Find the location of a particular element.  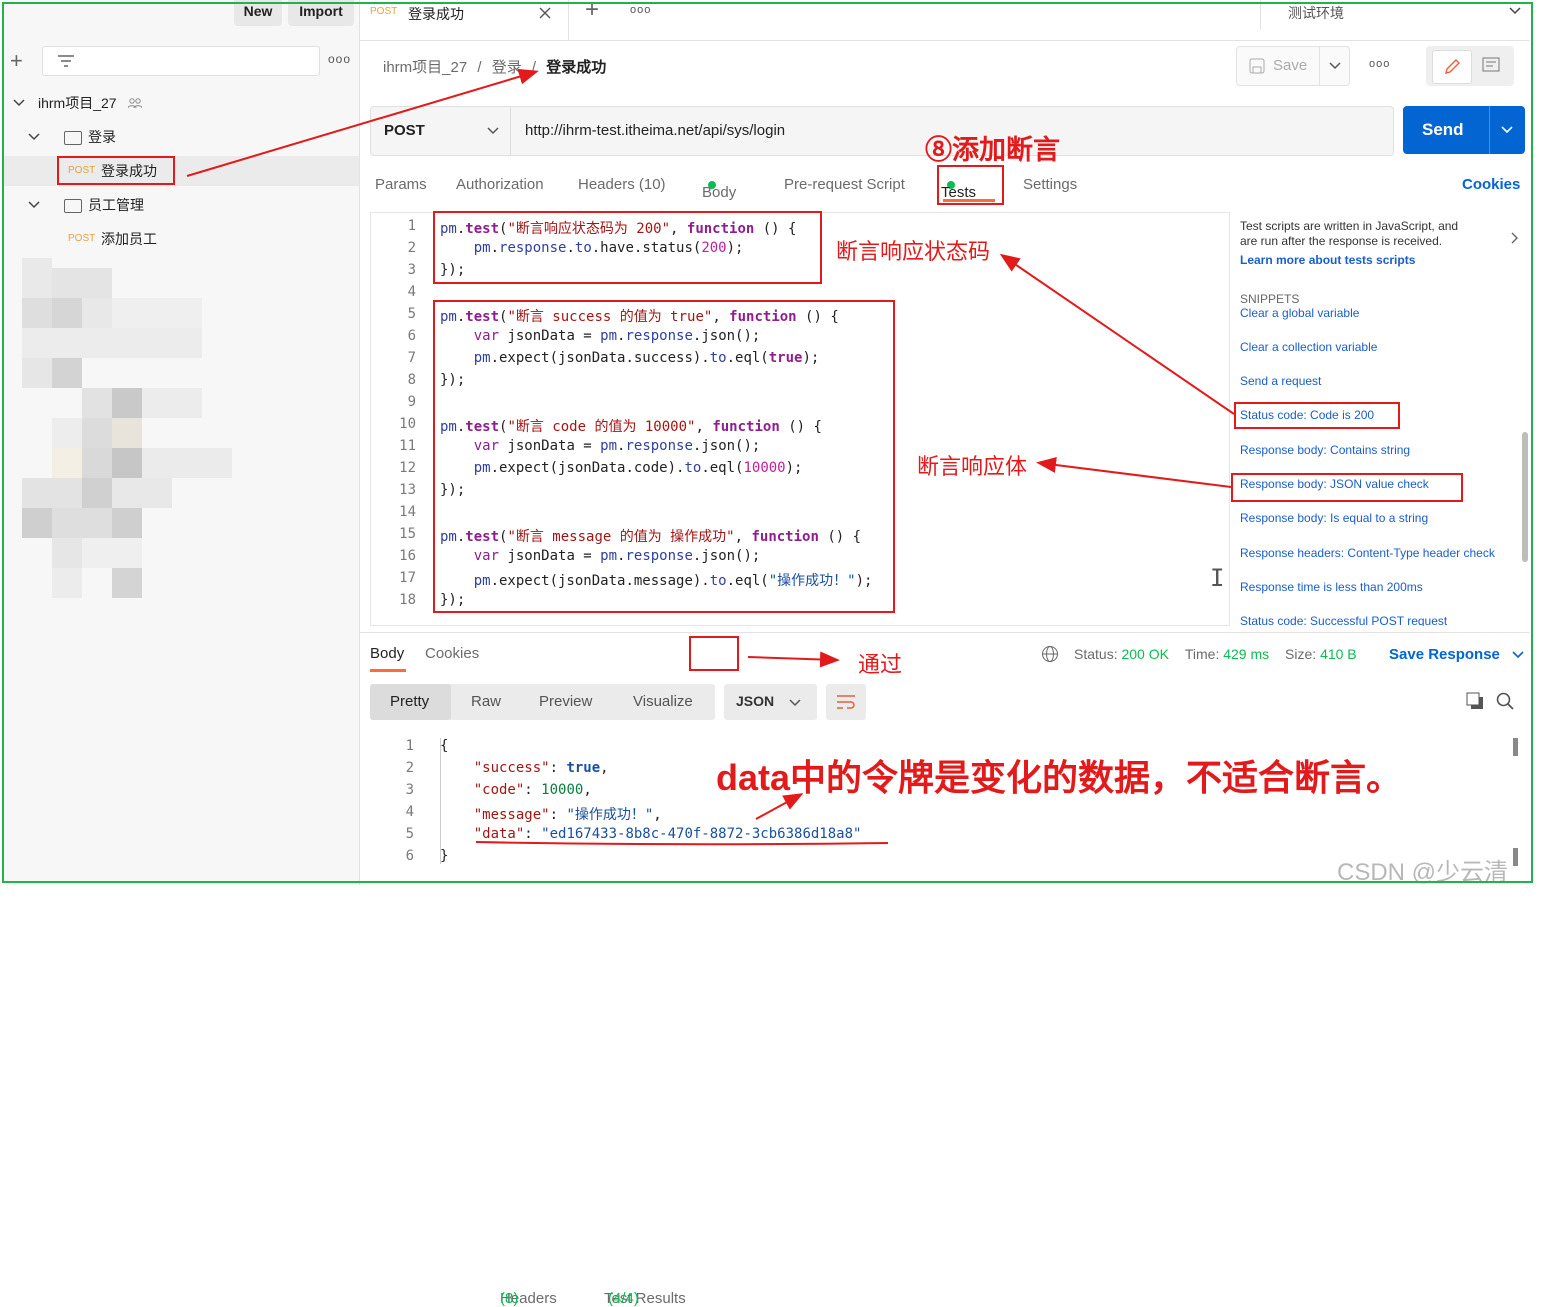

redacted-mosaic is located at coordinates (124, 433).